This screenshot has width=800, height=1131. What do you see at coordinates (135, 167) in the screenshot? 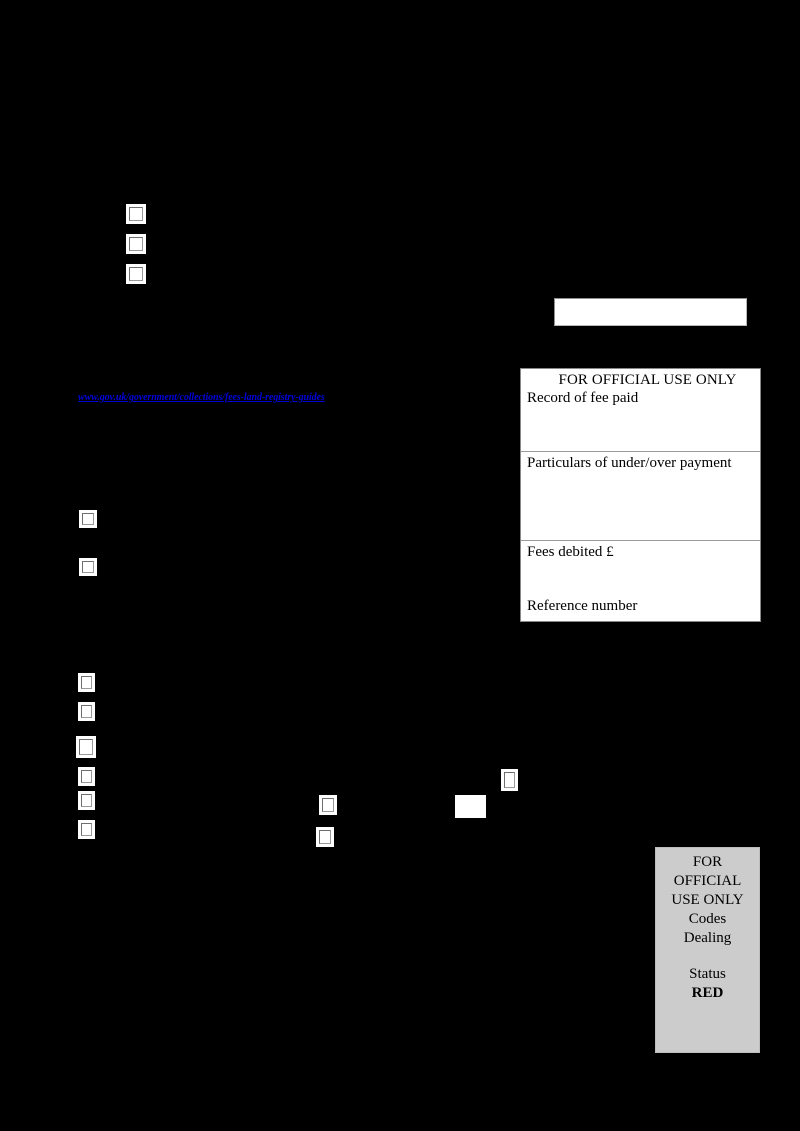
I see `panel-2-label: 2 Title number(s) of the property` at bounding box center [135, 167].